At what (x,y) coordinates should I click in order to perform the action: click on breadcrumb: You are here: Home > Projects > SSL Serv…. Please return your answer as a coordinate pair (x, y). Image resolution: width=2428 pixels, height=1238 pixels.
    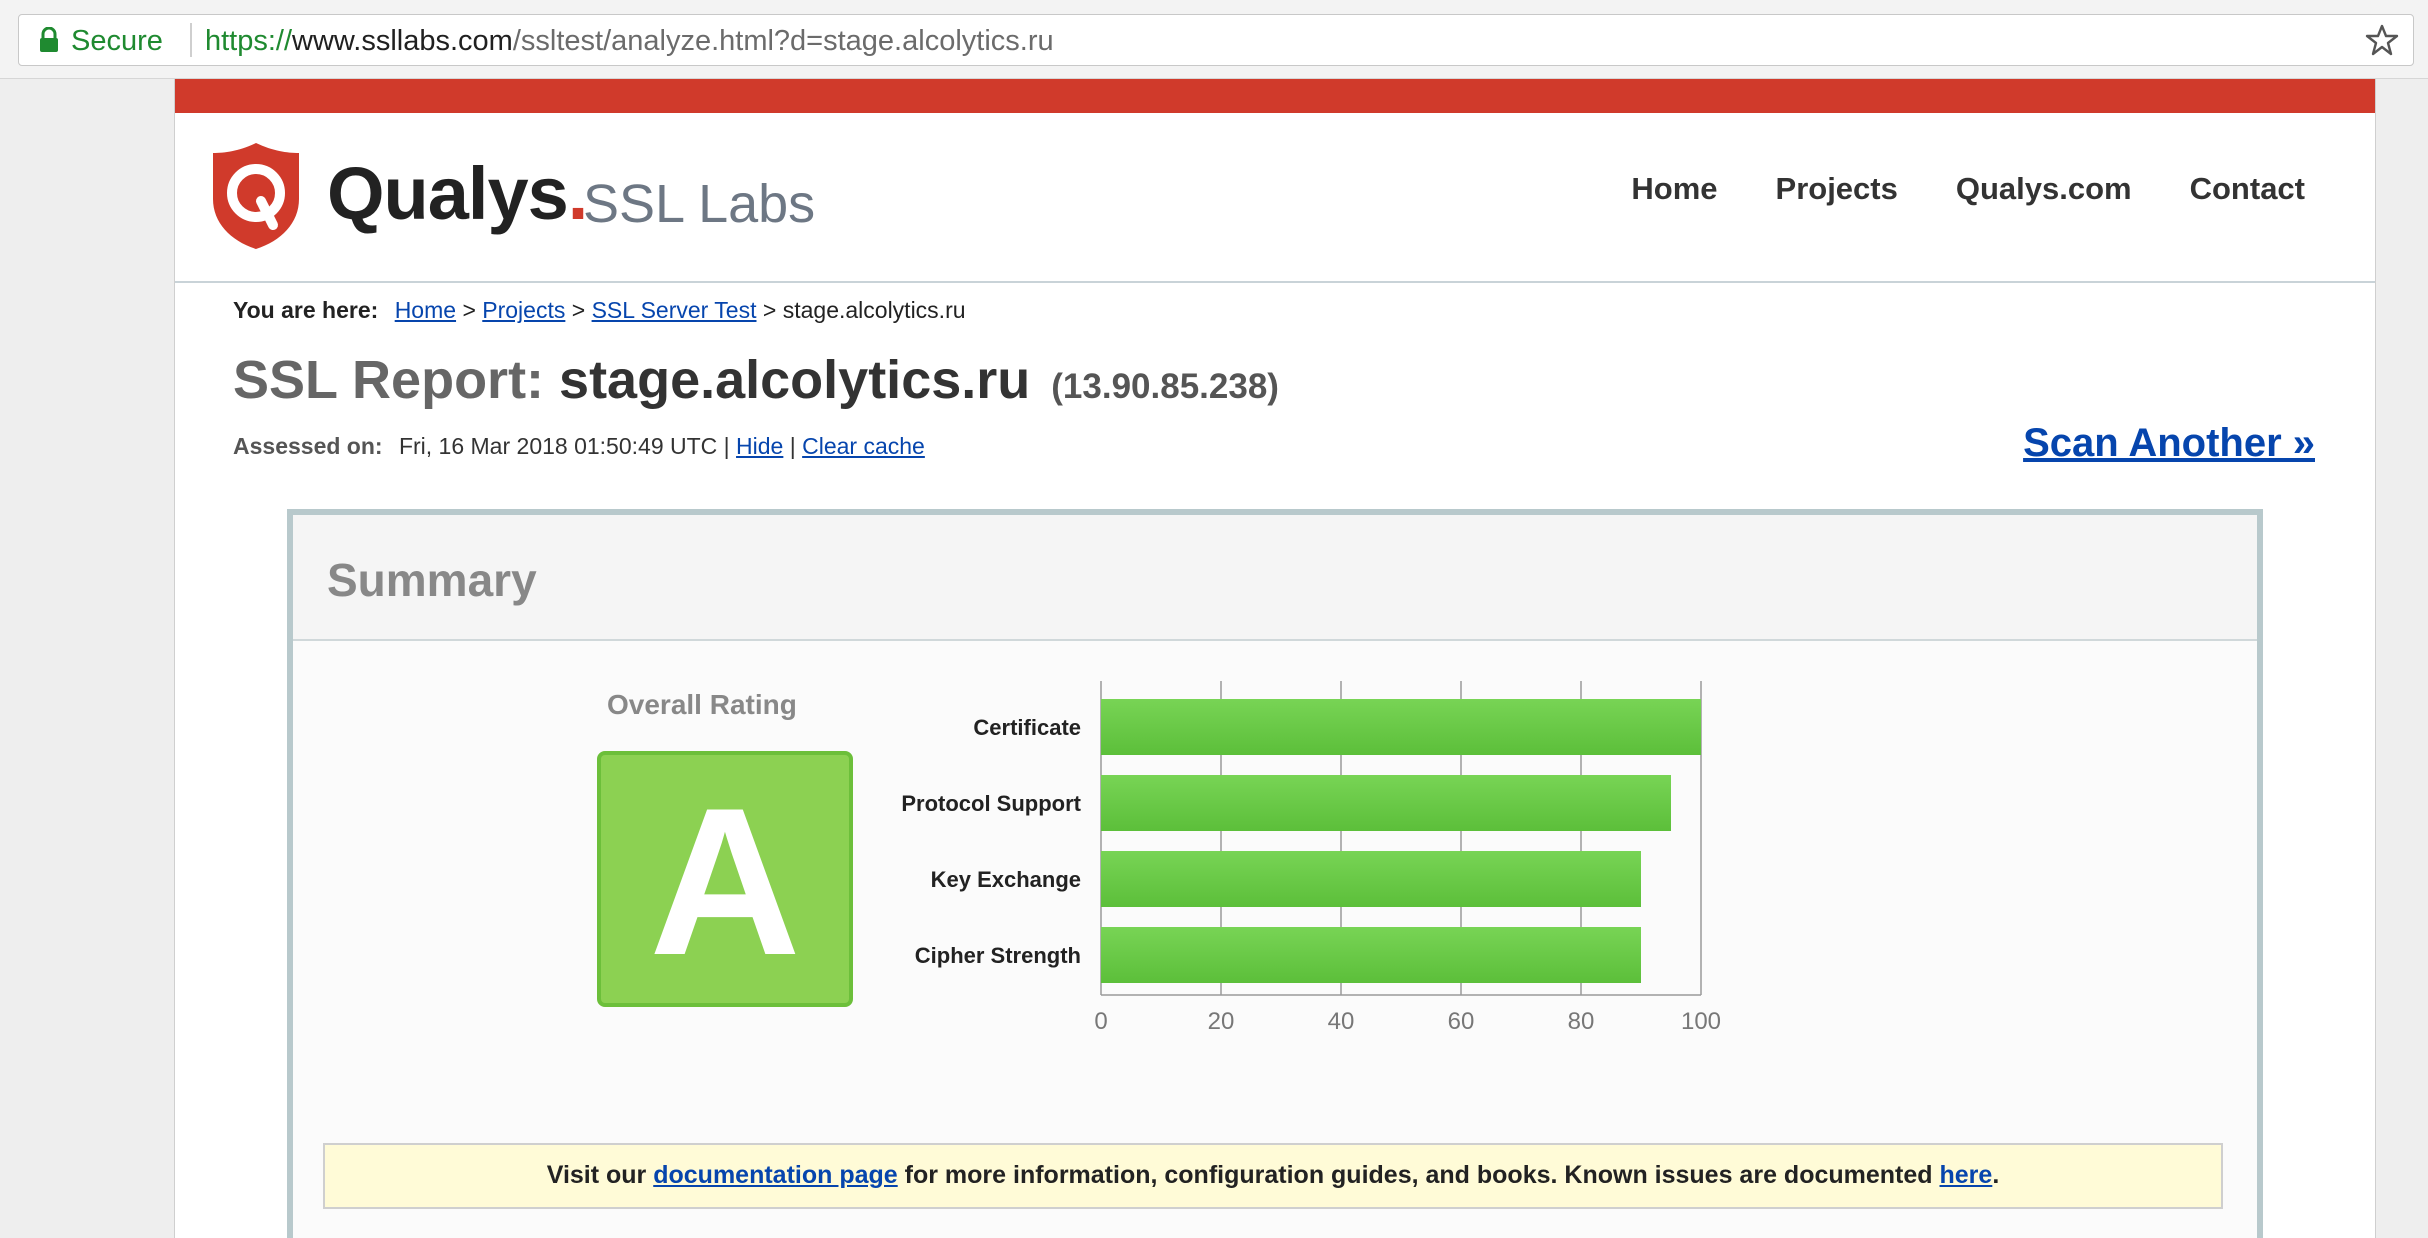
    Looking at the image, I should click on (599, 310).